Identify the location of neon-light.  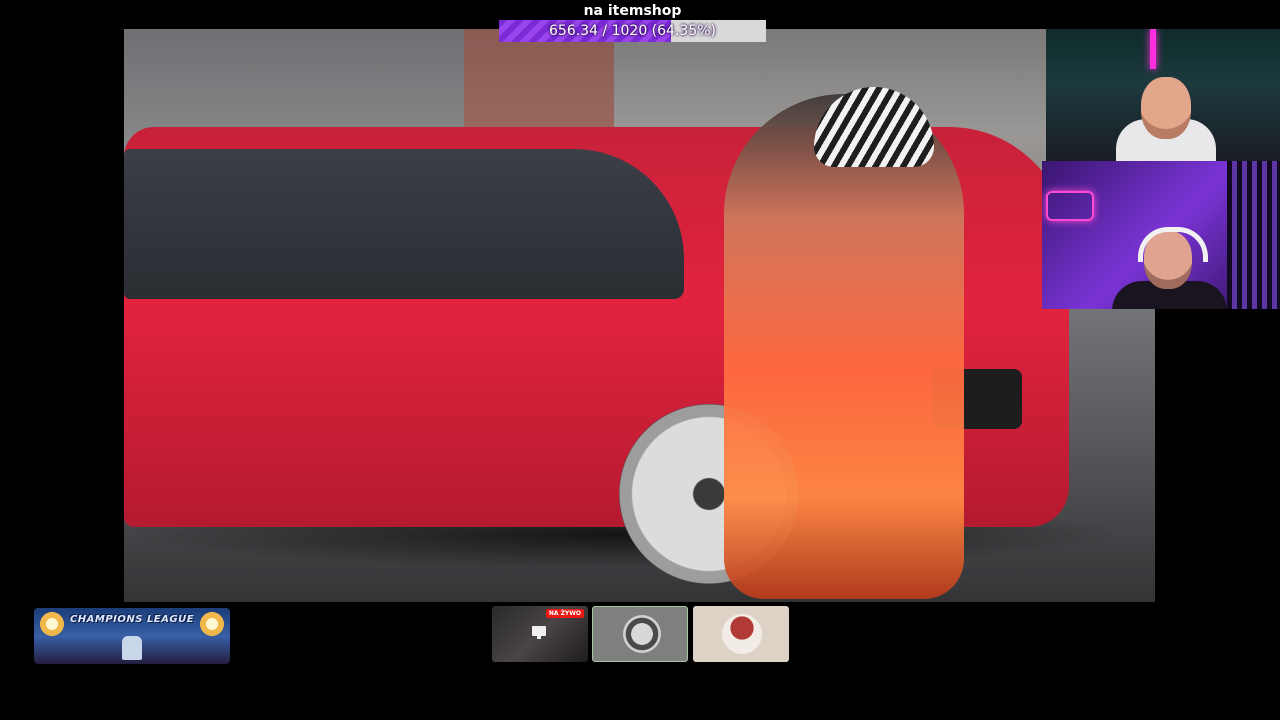
(1153, 49).